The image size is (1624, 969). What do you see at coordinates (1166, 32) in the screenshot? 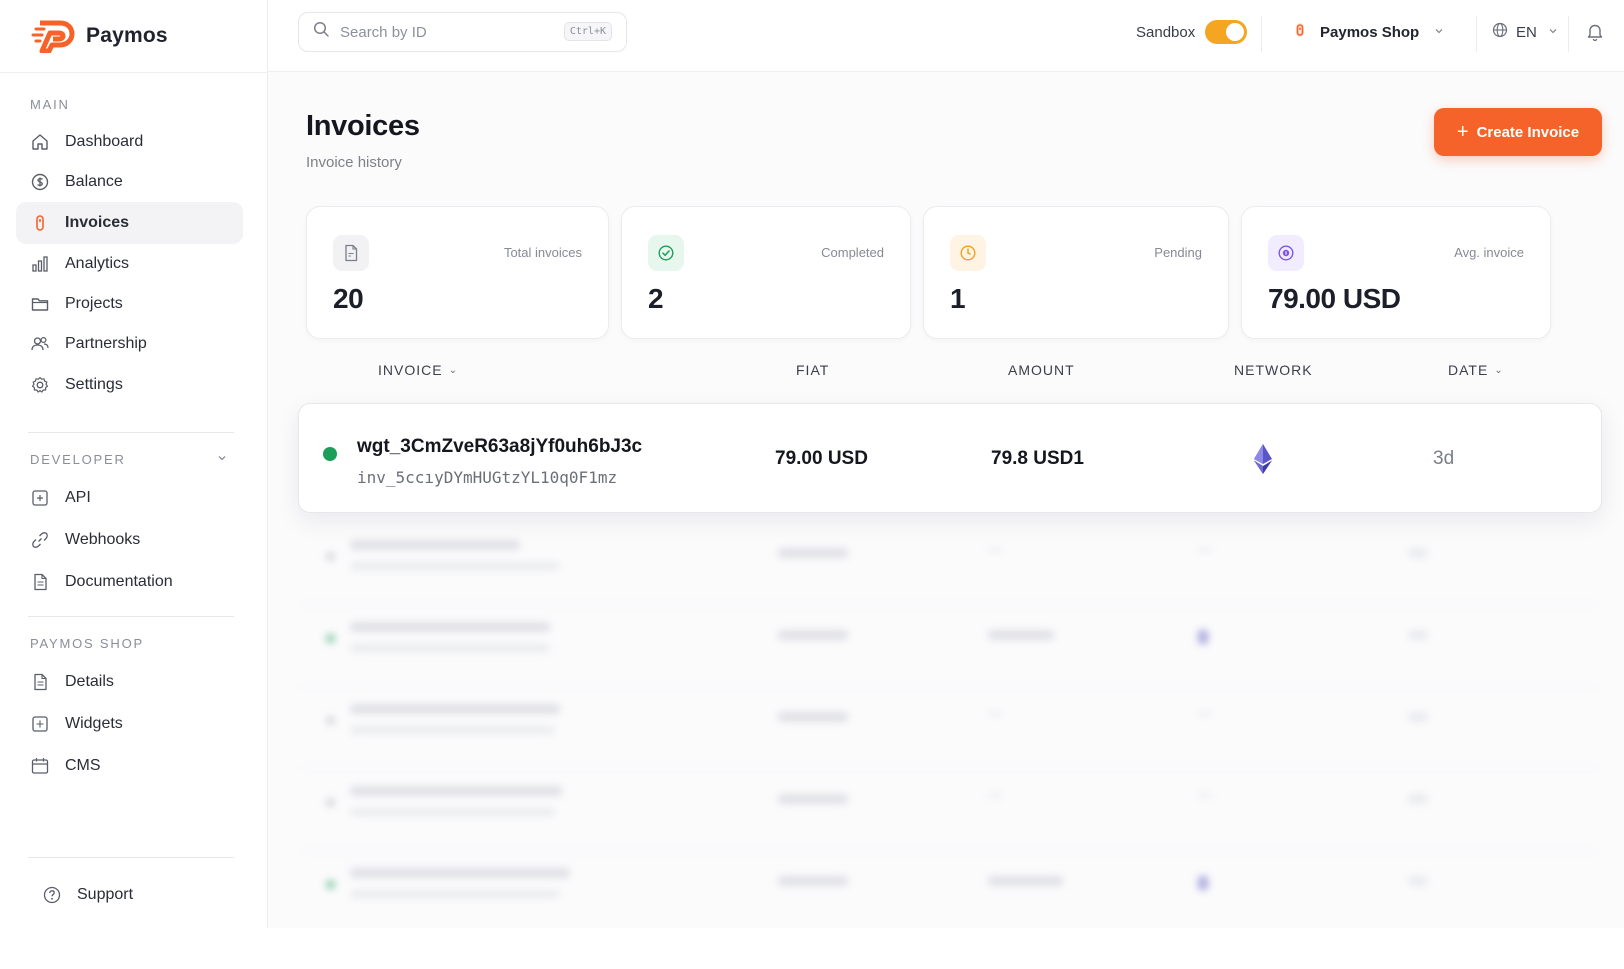
I see `sandbox-label: Sandbox` at bounding box center [1166, 32].